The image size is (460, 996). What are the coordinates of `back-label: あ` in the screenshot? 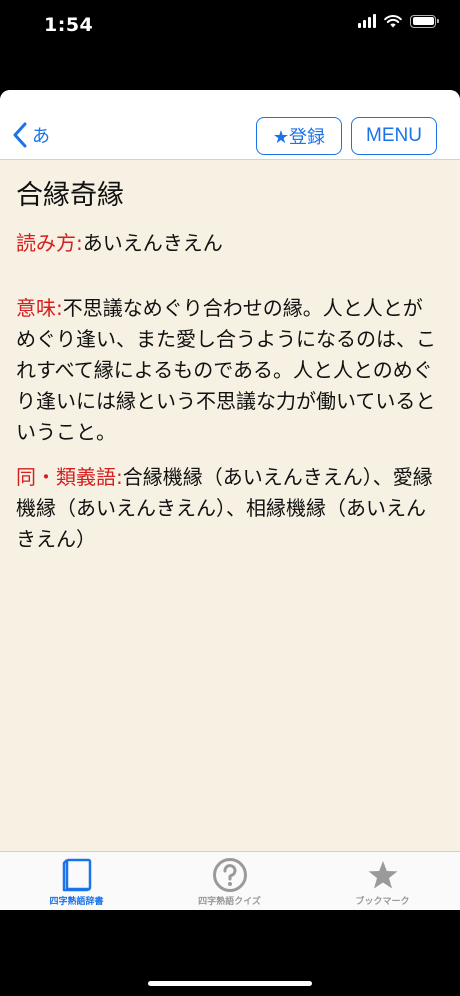 It's located at (41, 136).